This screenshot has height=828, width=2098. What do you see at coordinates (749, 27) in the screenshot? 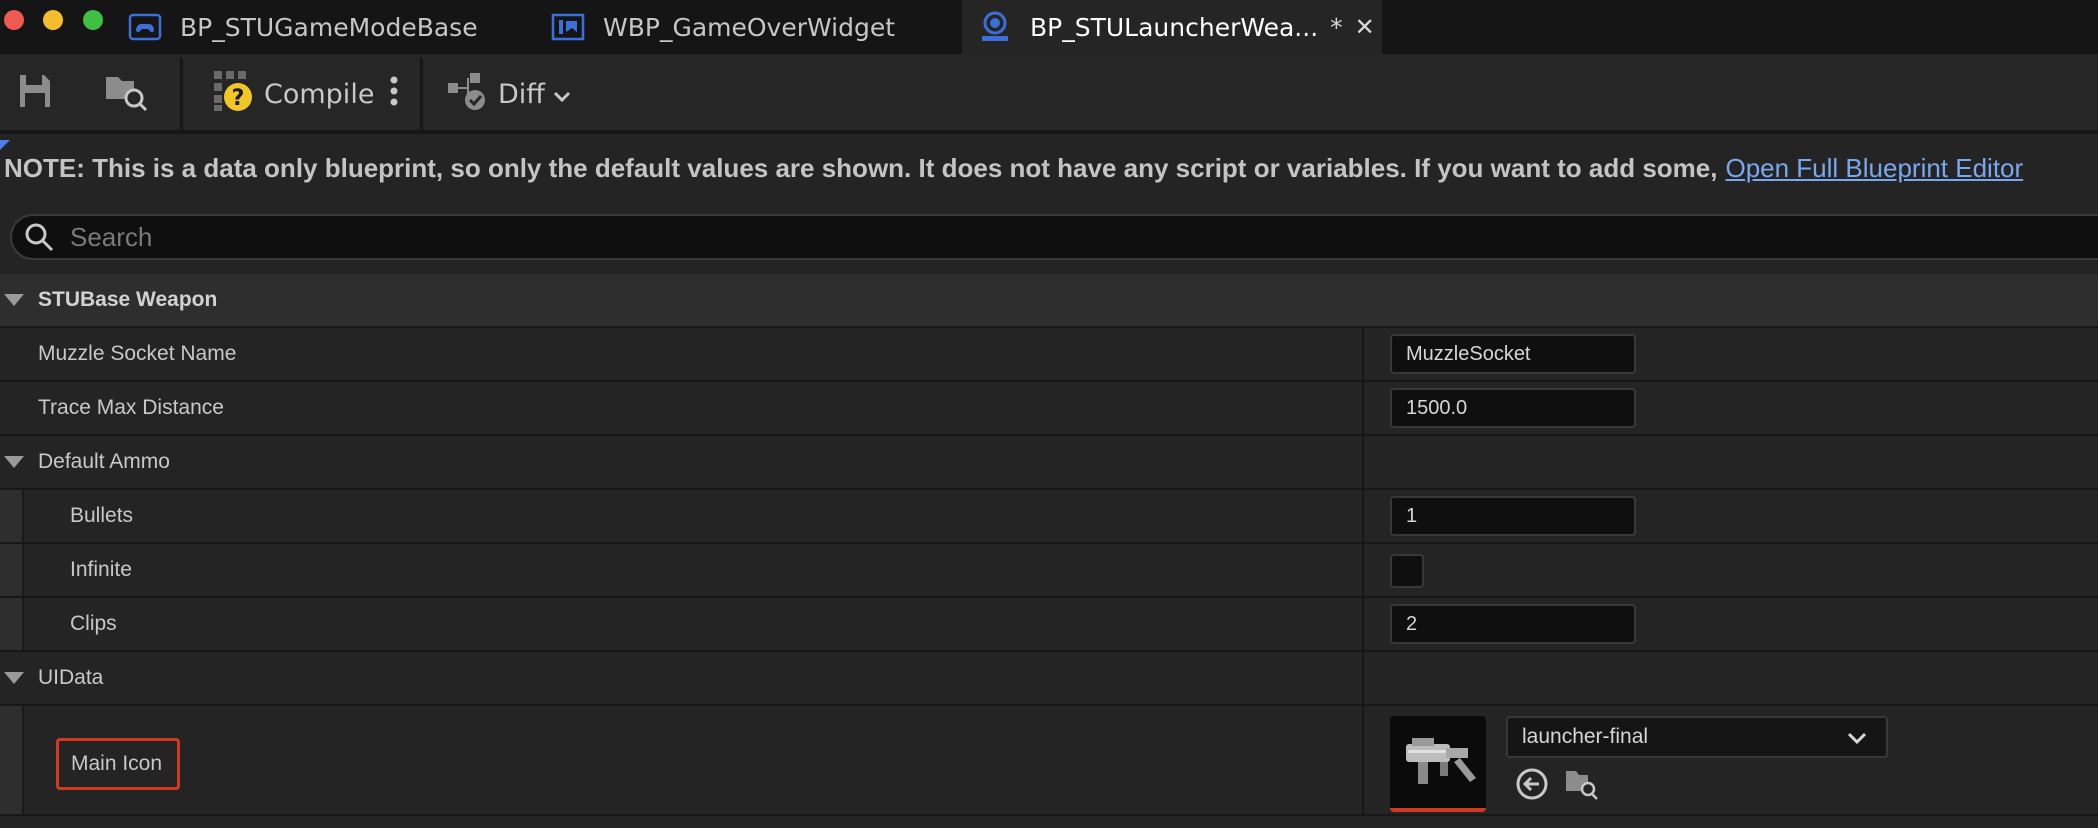
I see `tab-label: WBP_GameOverWidget` at bounding box center [749, 27].